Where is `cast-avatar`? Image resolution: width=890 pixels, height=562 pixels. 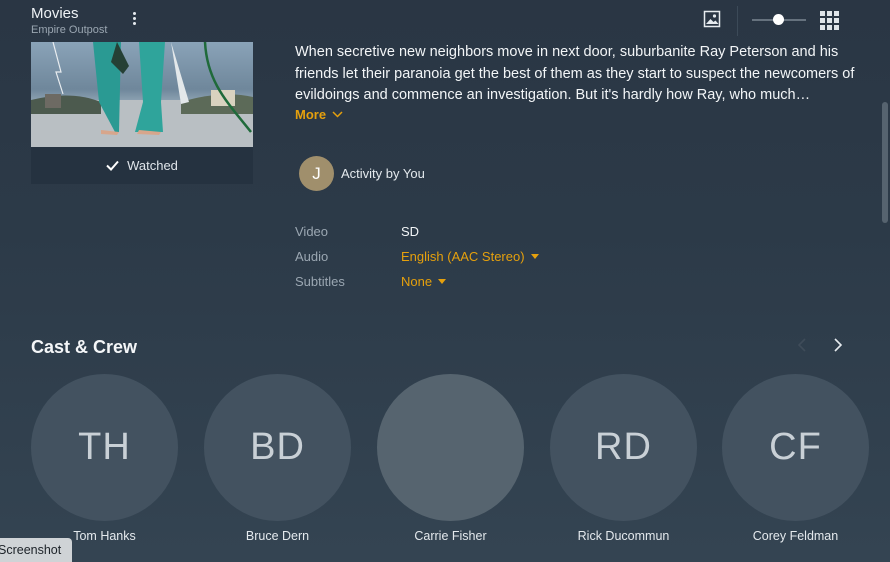
cast-avatar is located at coordinates (450, 447).